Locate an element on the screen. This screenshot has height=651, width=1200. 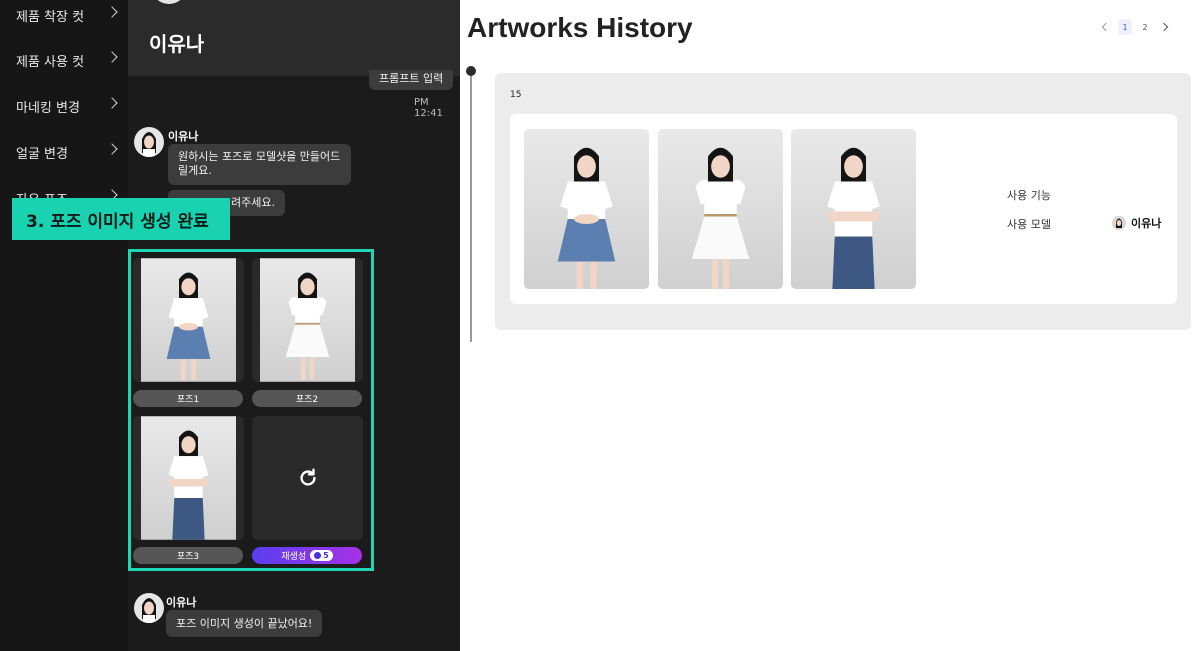
sidebar-item-label: 제품 사용 컷 is located at coordinates (50, 62).